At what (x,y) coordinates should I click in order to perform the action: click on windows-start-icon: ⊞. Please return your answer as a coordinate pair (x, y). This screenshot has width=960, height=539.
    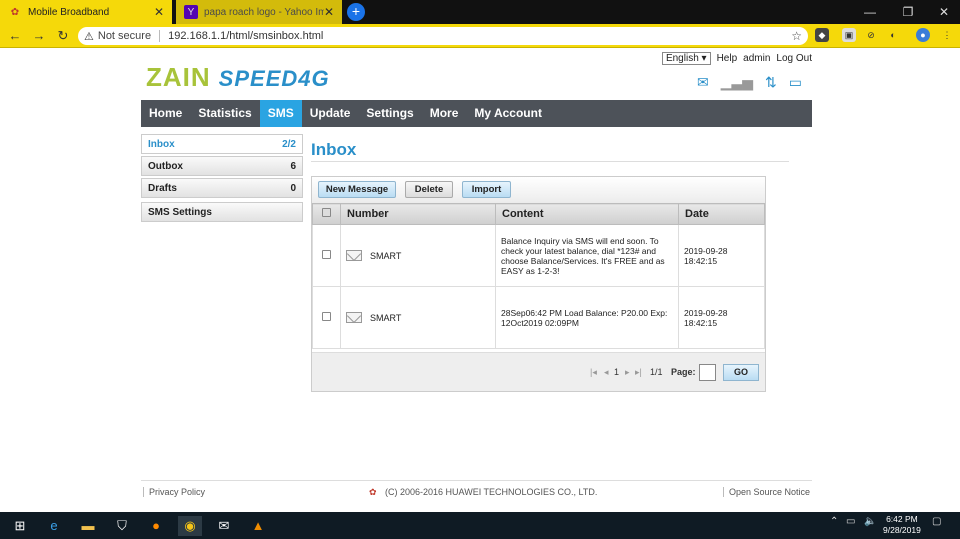
    Looking at the image, I should click on (20, 526).